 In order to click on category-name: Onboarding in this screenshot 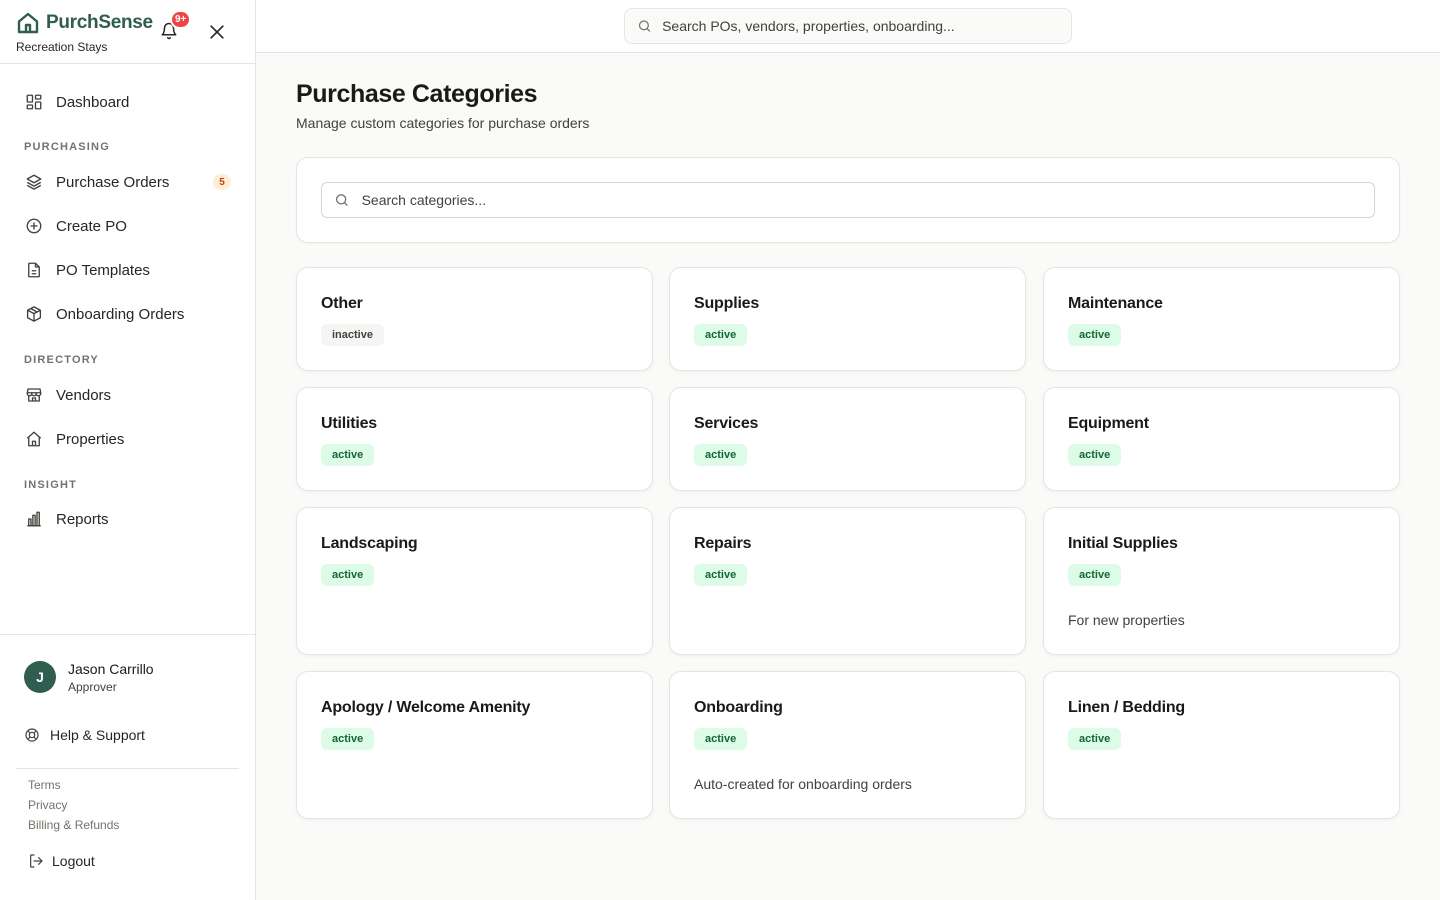, I will do `click(738, 707)`.